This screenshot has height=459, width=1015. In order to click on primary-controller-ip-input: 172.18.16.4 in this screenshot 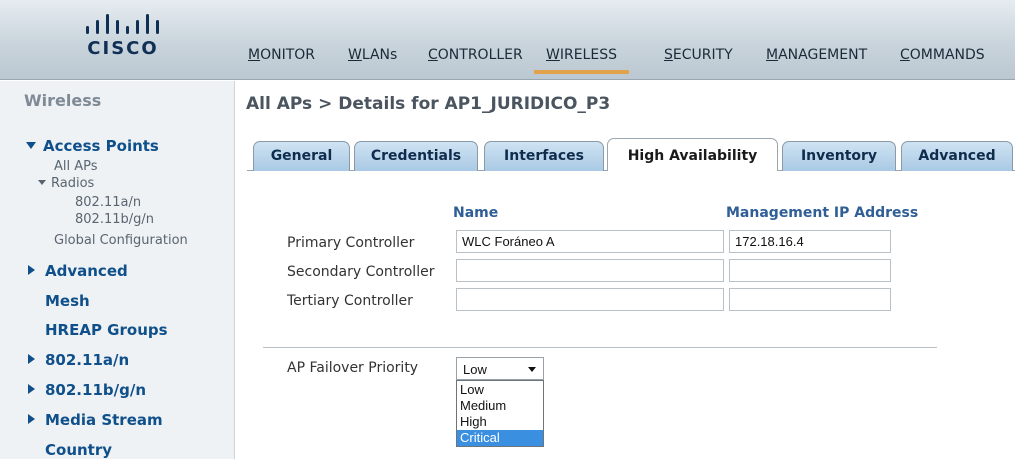, I will do `click(810, 241)`.